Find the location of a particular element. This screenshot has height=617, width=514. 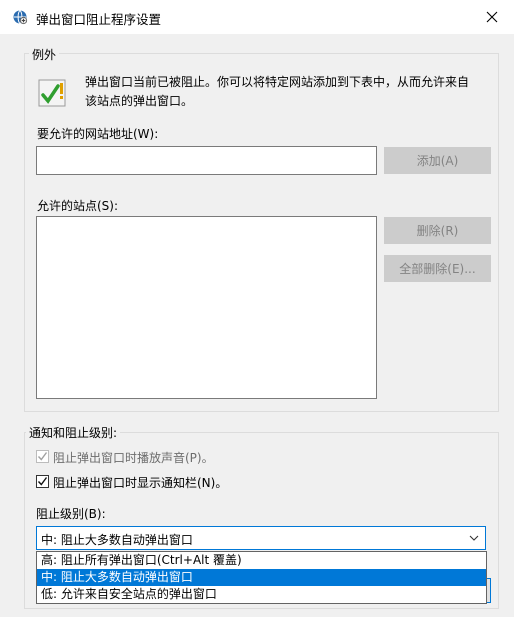

play-sound-checkbox is located at coordinates (42, 456).